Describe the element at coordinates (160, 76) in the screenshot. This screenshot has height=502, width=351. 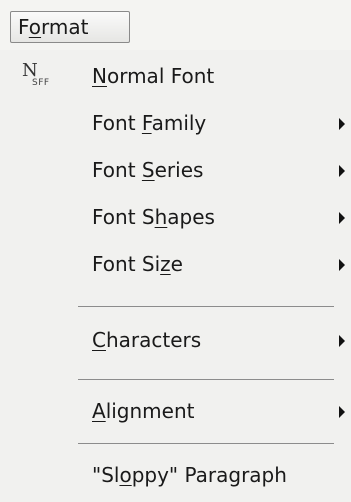
I see `label-part: ormal Font` at that location.